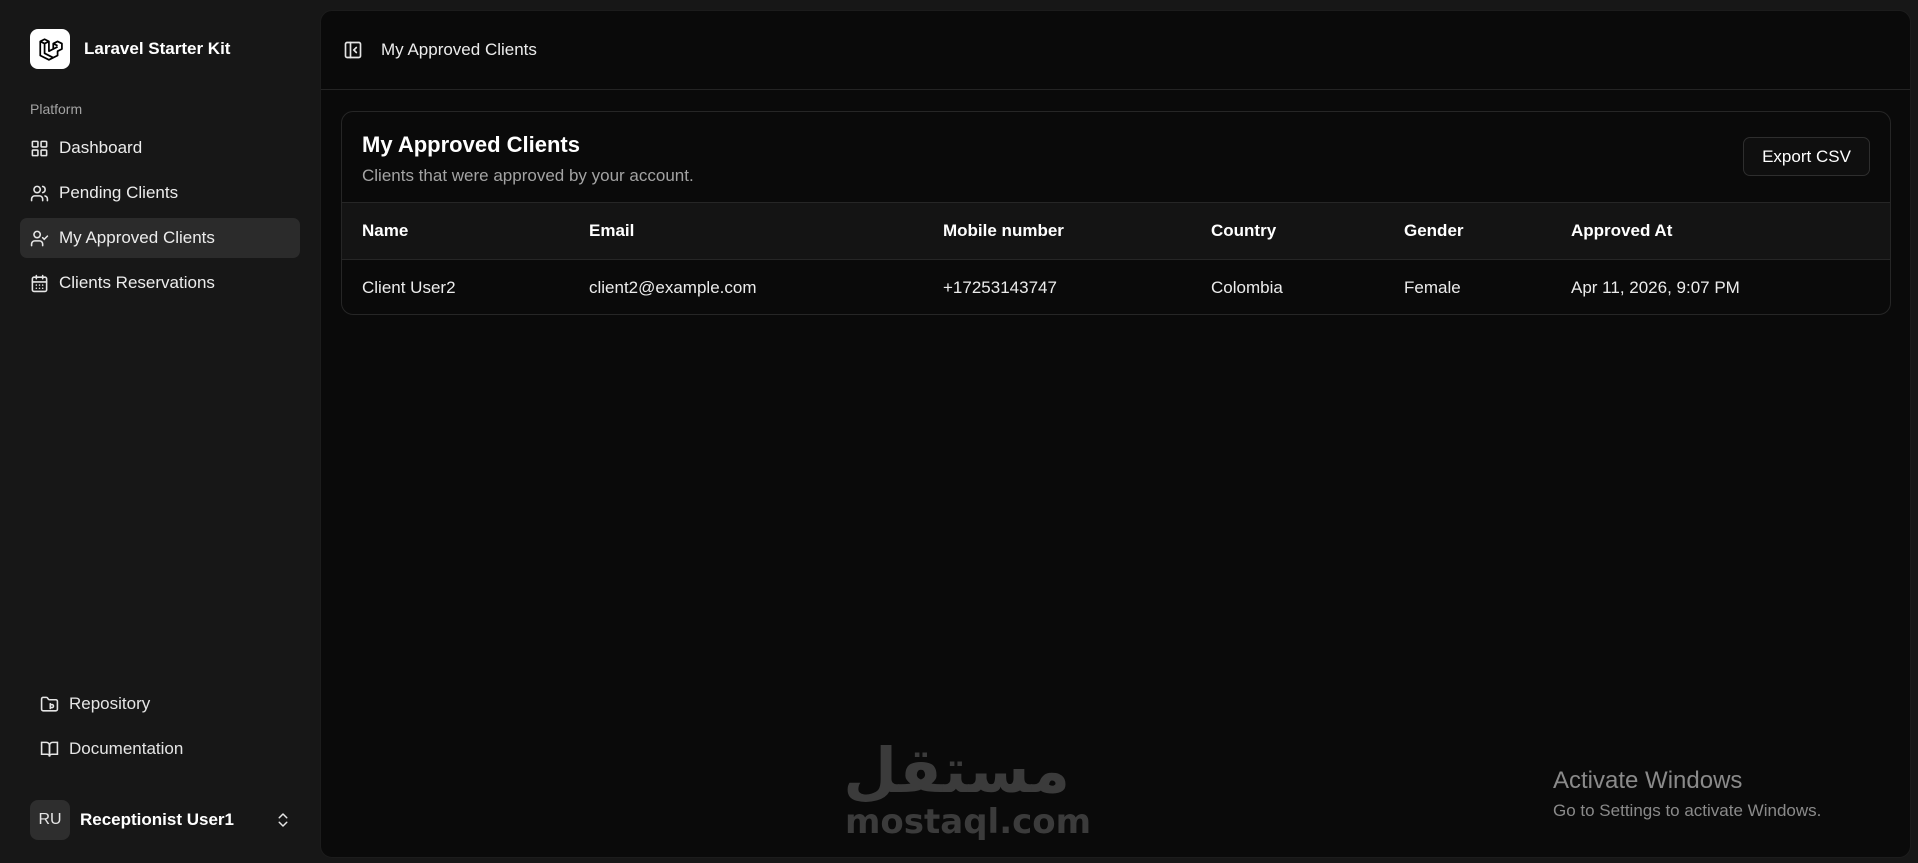 The width and height of the screenshot is (1918, 863). I want to click on cell-mobile: +17253143747, so click(1000, 287).